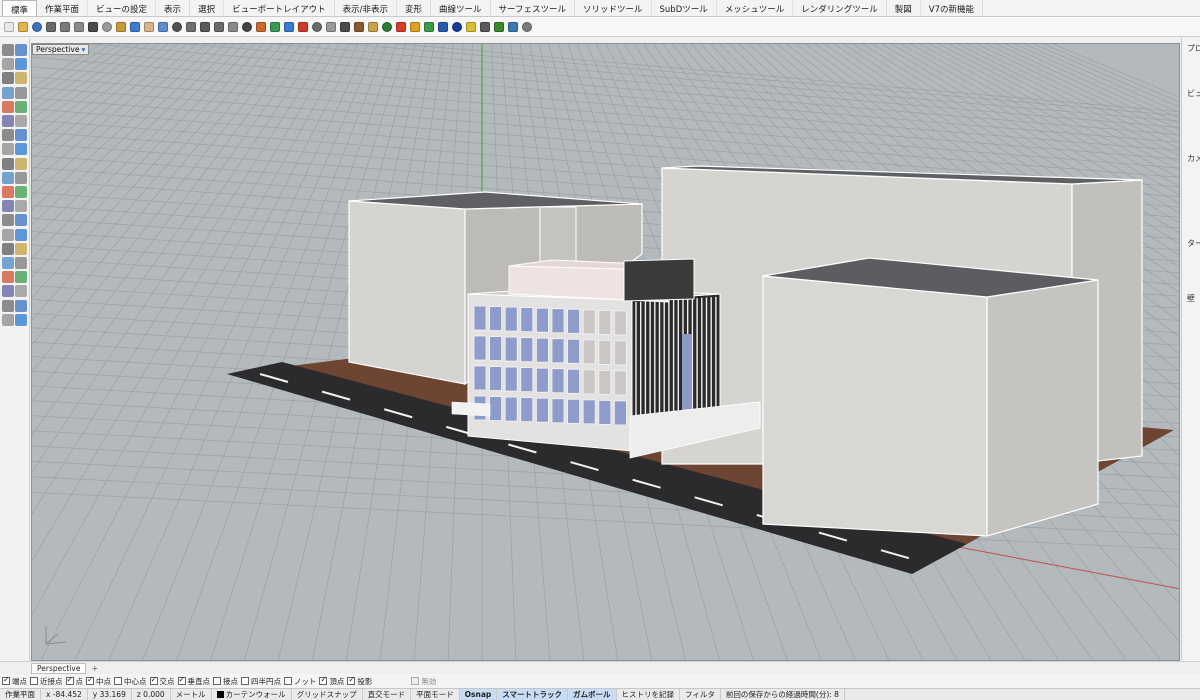 The width and height of the screenshot is (1200, 700). Describe the element at coordinates (386, 27) in the screenshot. I see `object-properties-icon` at that location.